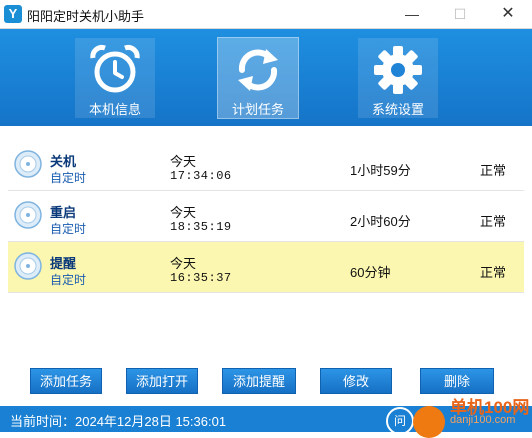 This screenshot has width=532, height=438. What do you see at coordinates (86, 16) in the screenshot?
I see `window-title: 阳阳定时关机小助手` at bounding box center [86, 16].